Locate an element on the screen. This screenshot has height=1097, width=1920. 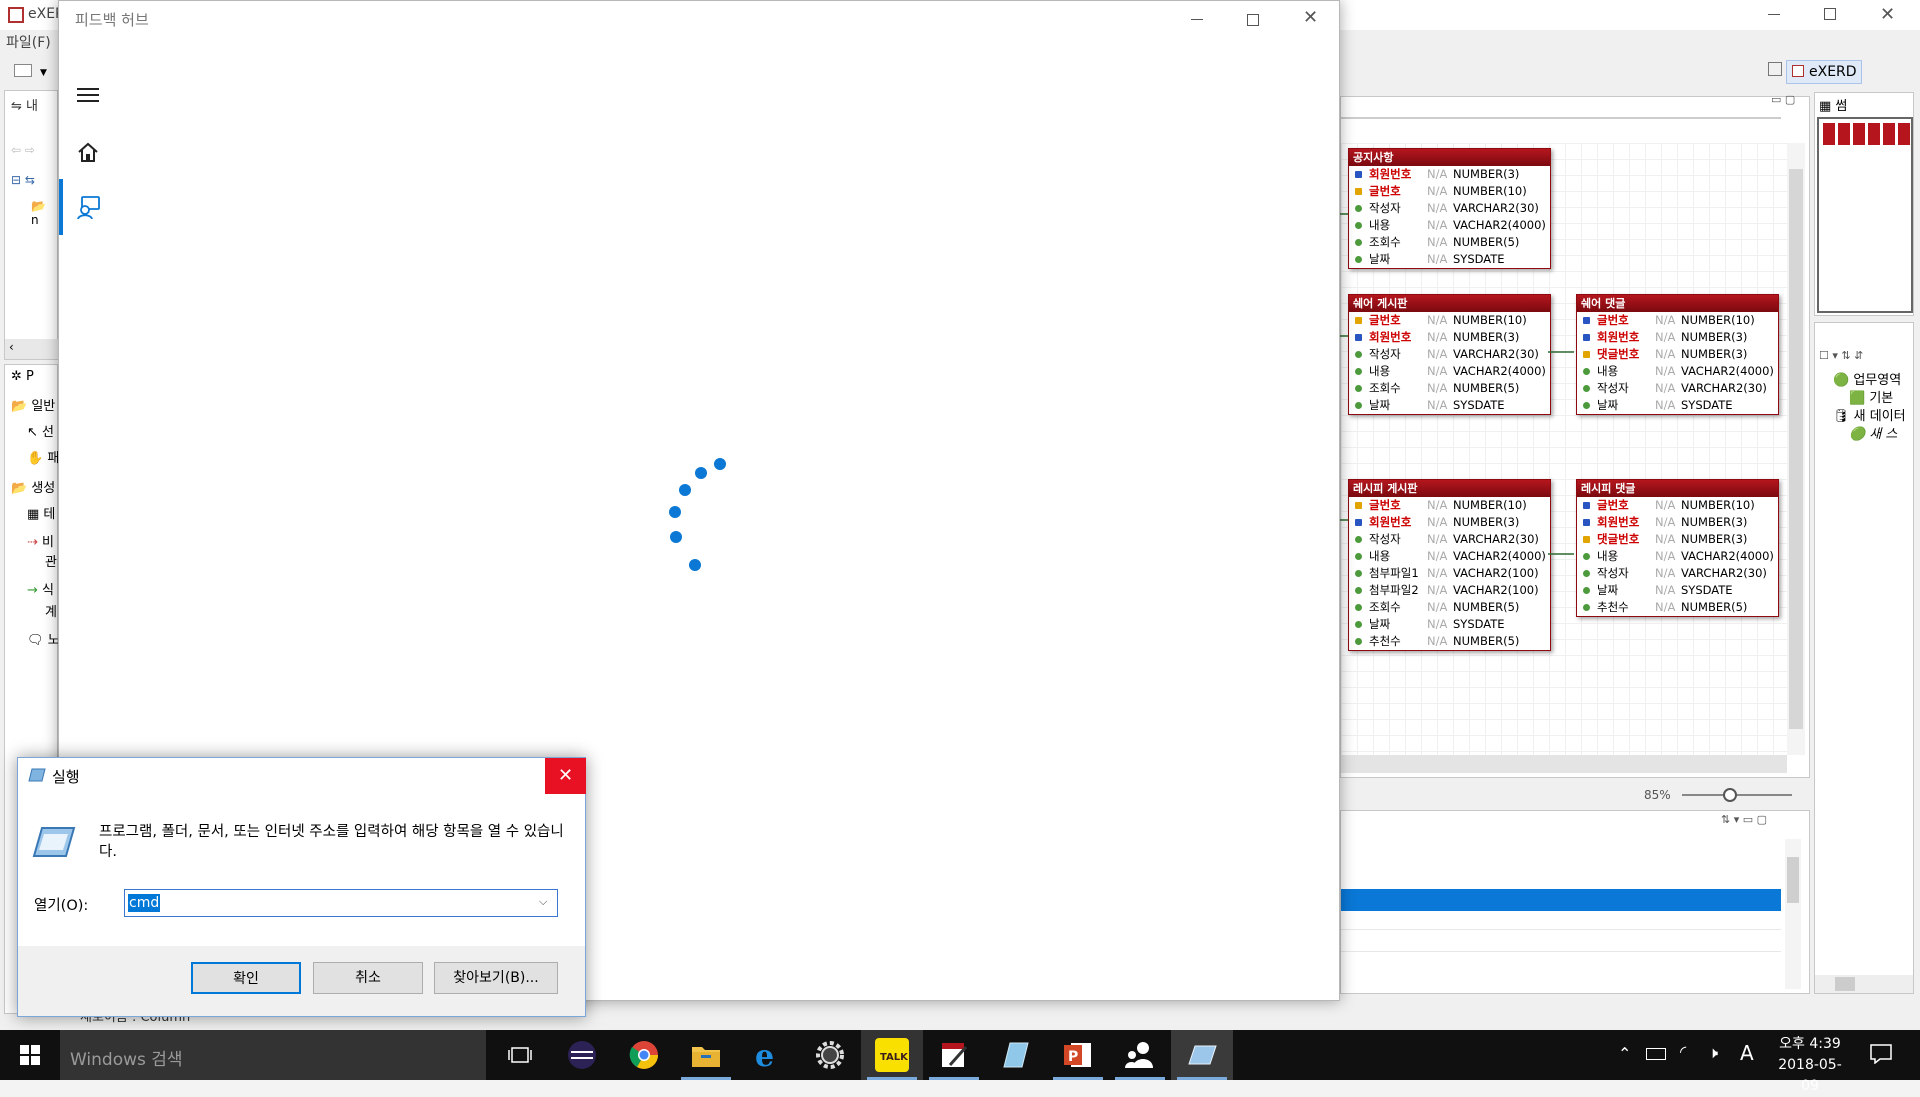
cancel-button: 취소 is located at coordinates (368, 978).